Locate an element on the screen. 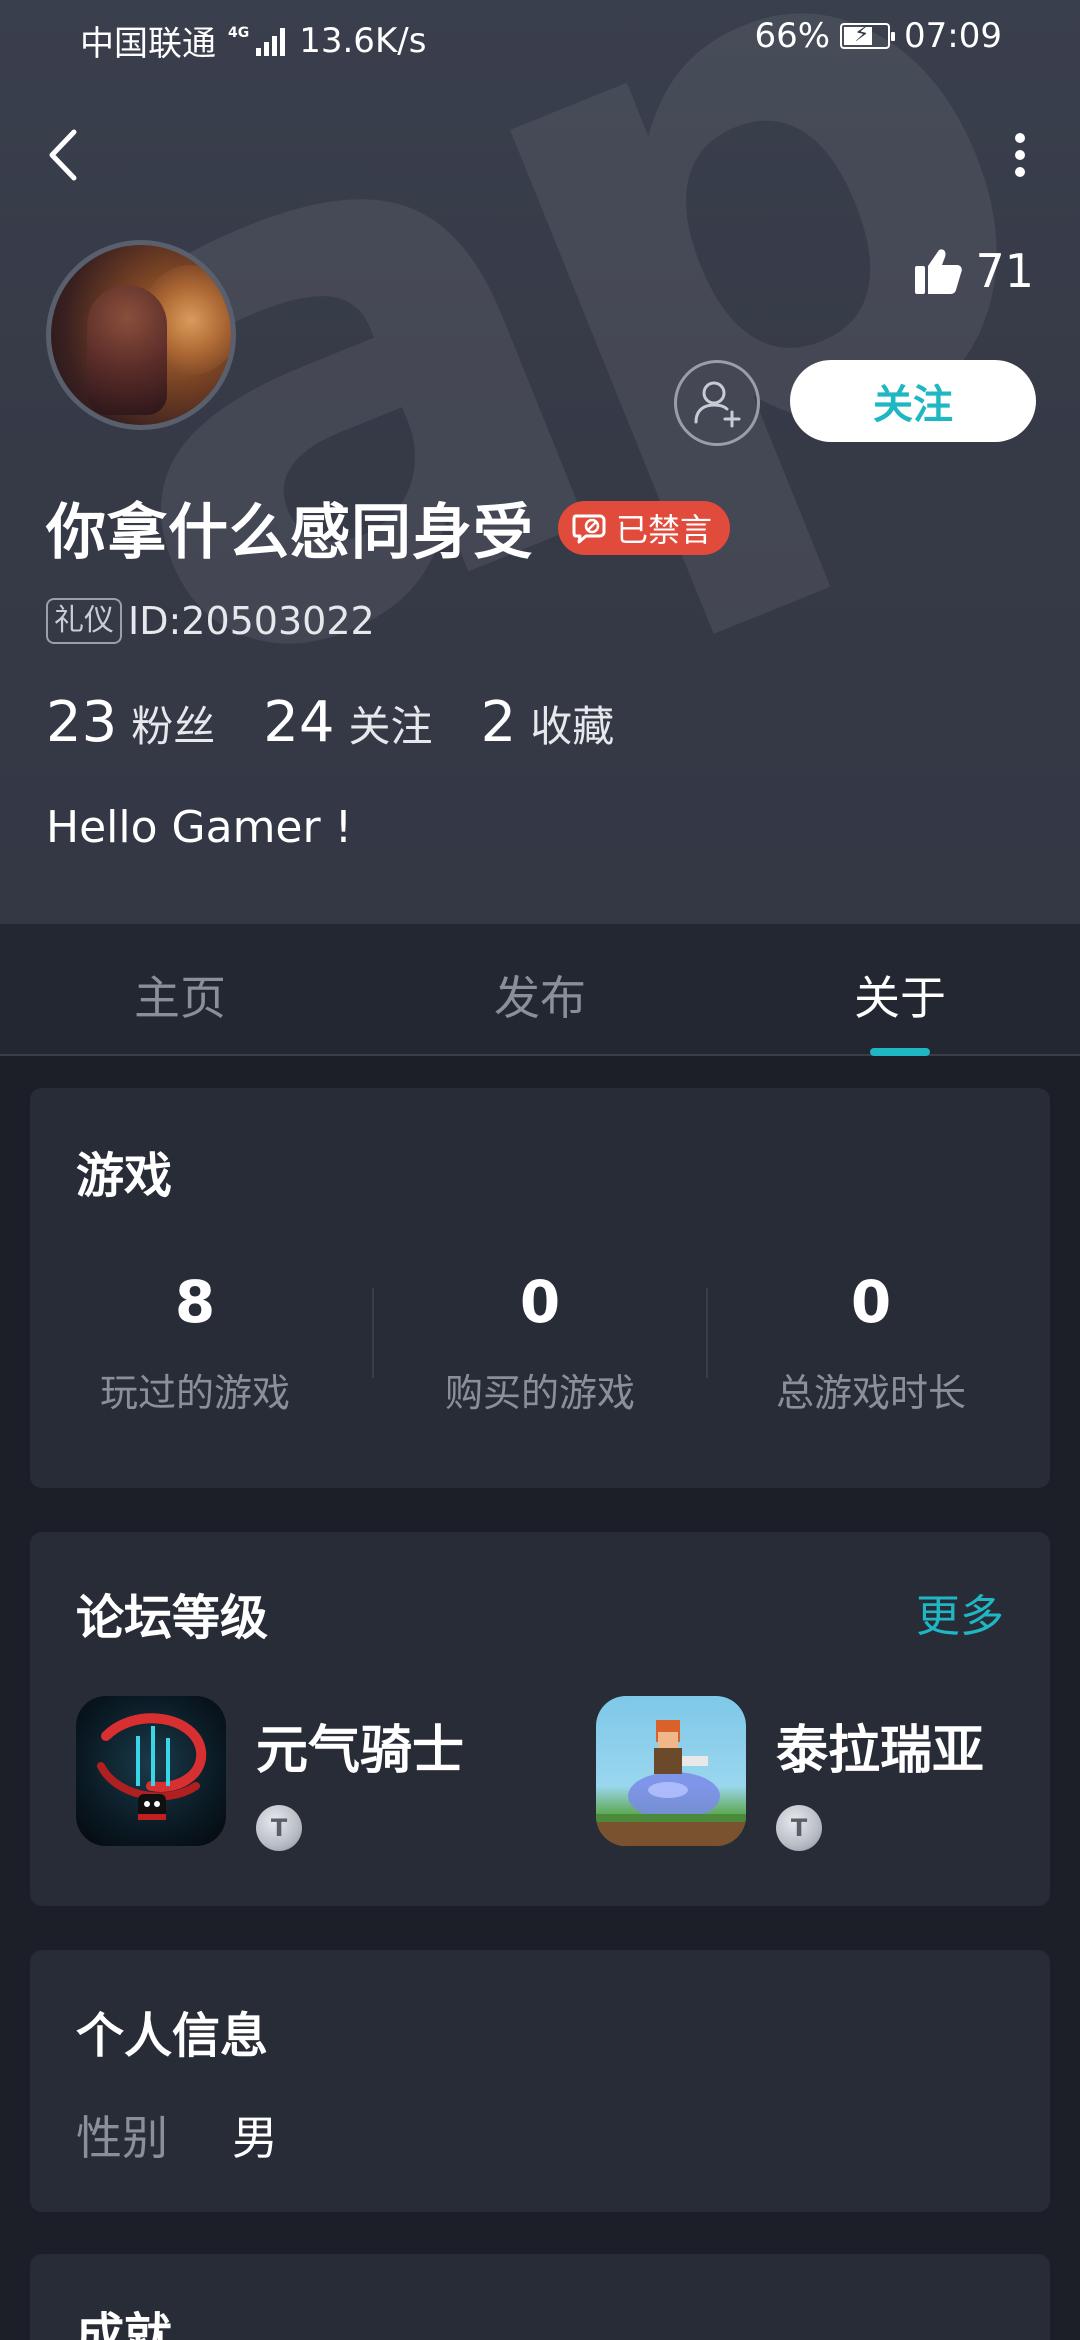  username: 你拿什么感同身受 is located at coordinates (290, 533).